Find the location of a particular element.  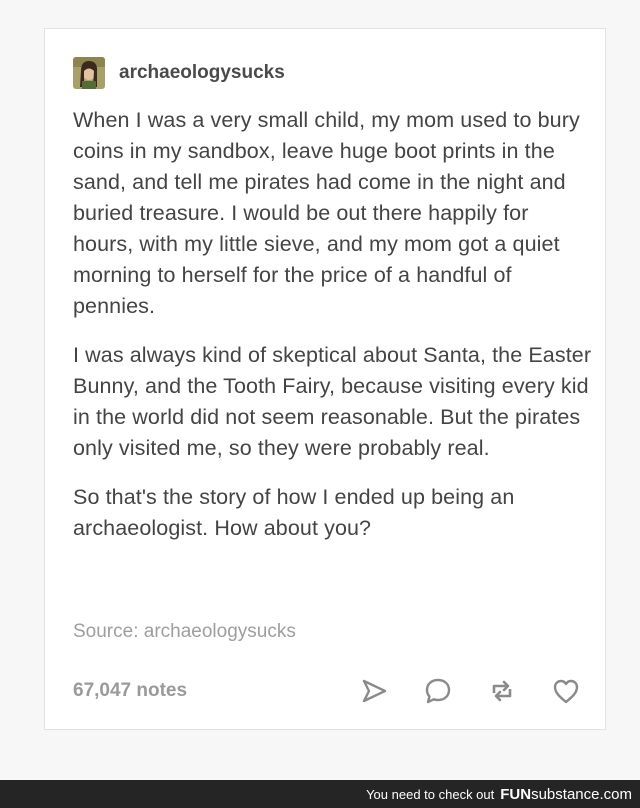

post-header: archaeologysucks is located at coordinates (179, 73).